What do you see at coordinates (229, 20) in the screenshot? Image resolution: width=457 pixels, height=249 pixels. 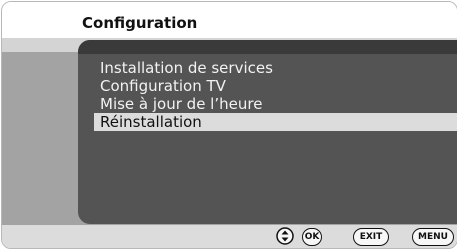 I see `header-bar: Configuration` at bounding box center [229, 20].